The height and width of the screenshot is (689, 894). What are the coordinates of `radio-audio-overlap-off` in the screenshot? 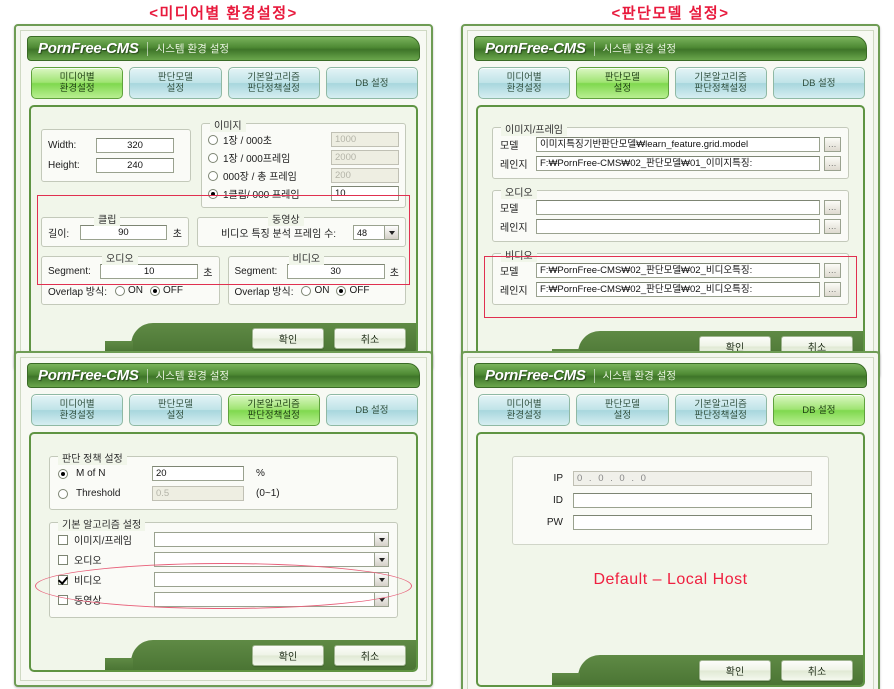 It's located at (154, 290).